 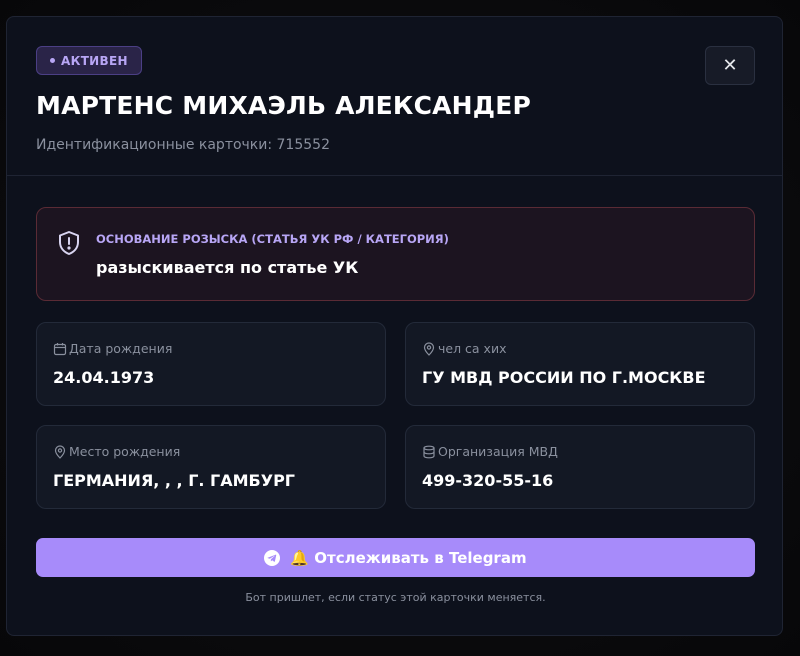 I want to click on wanted-reason-value: разыскивается по статье УК, so click(x=227, y=267).